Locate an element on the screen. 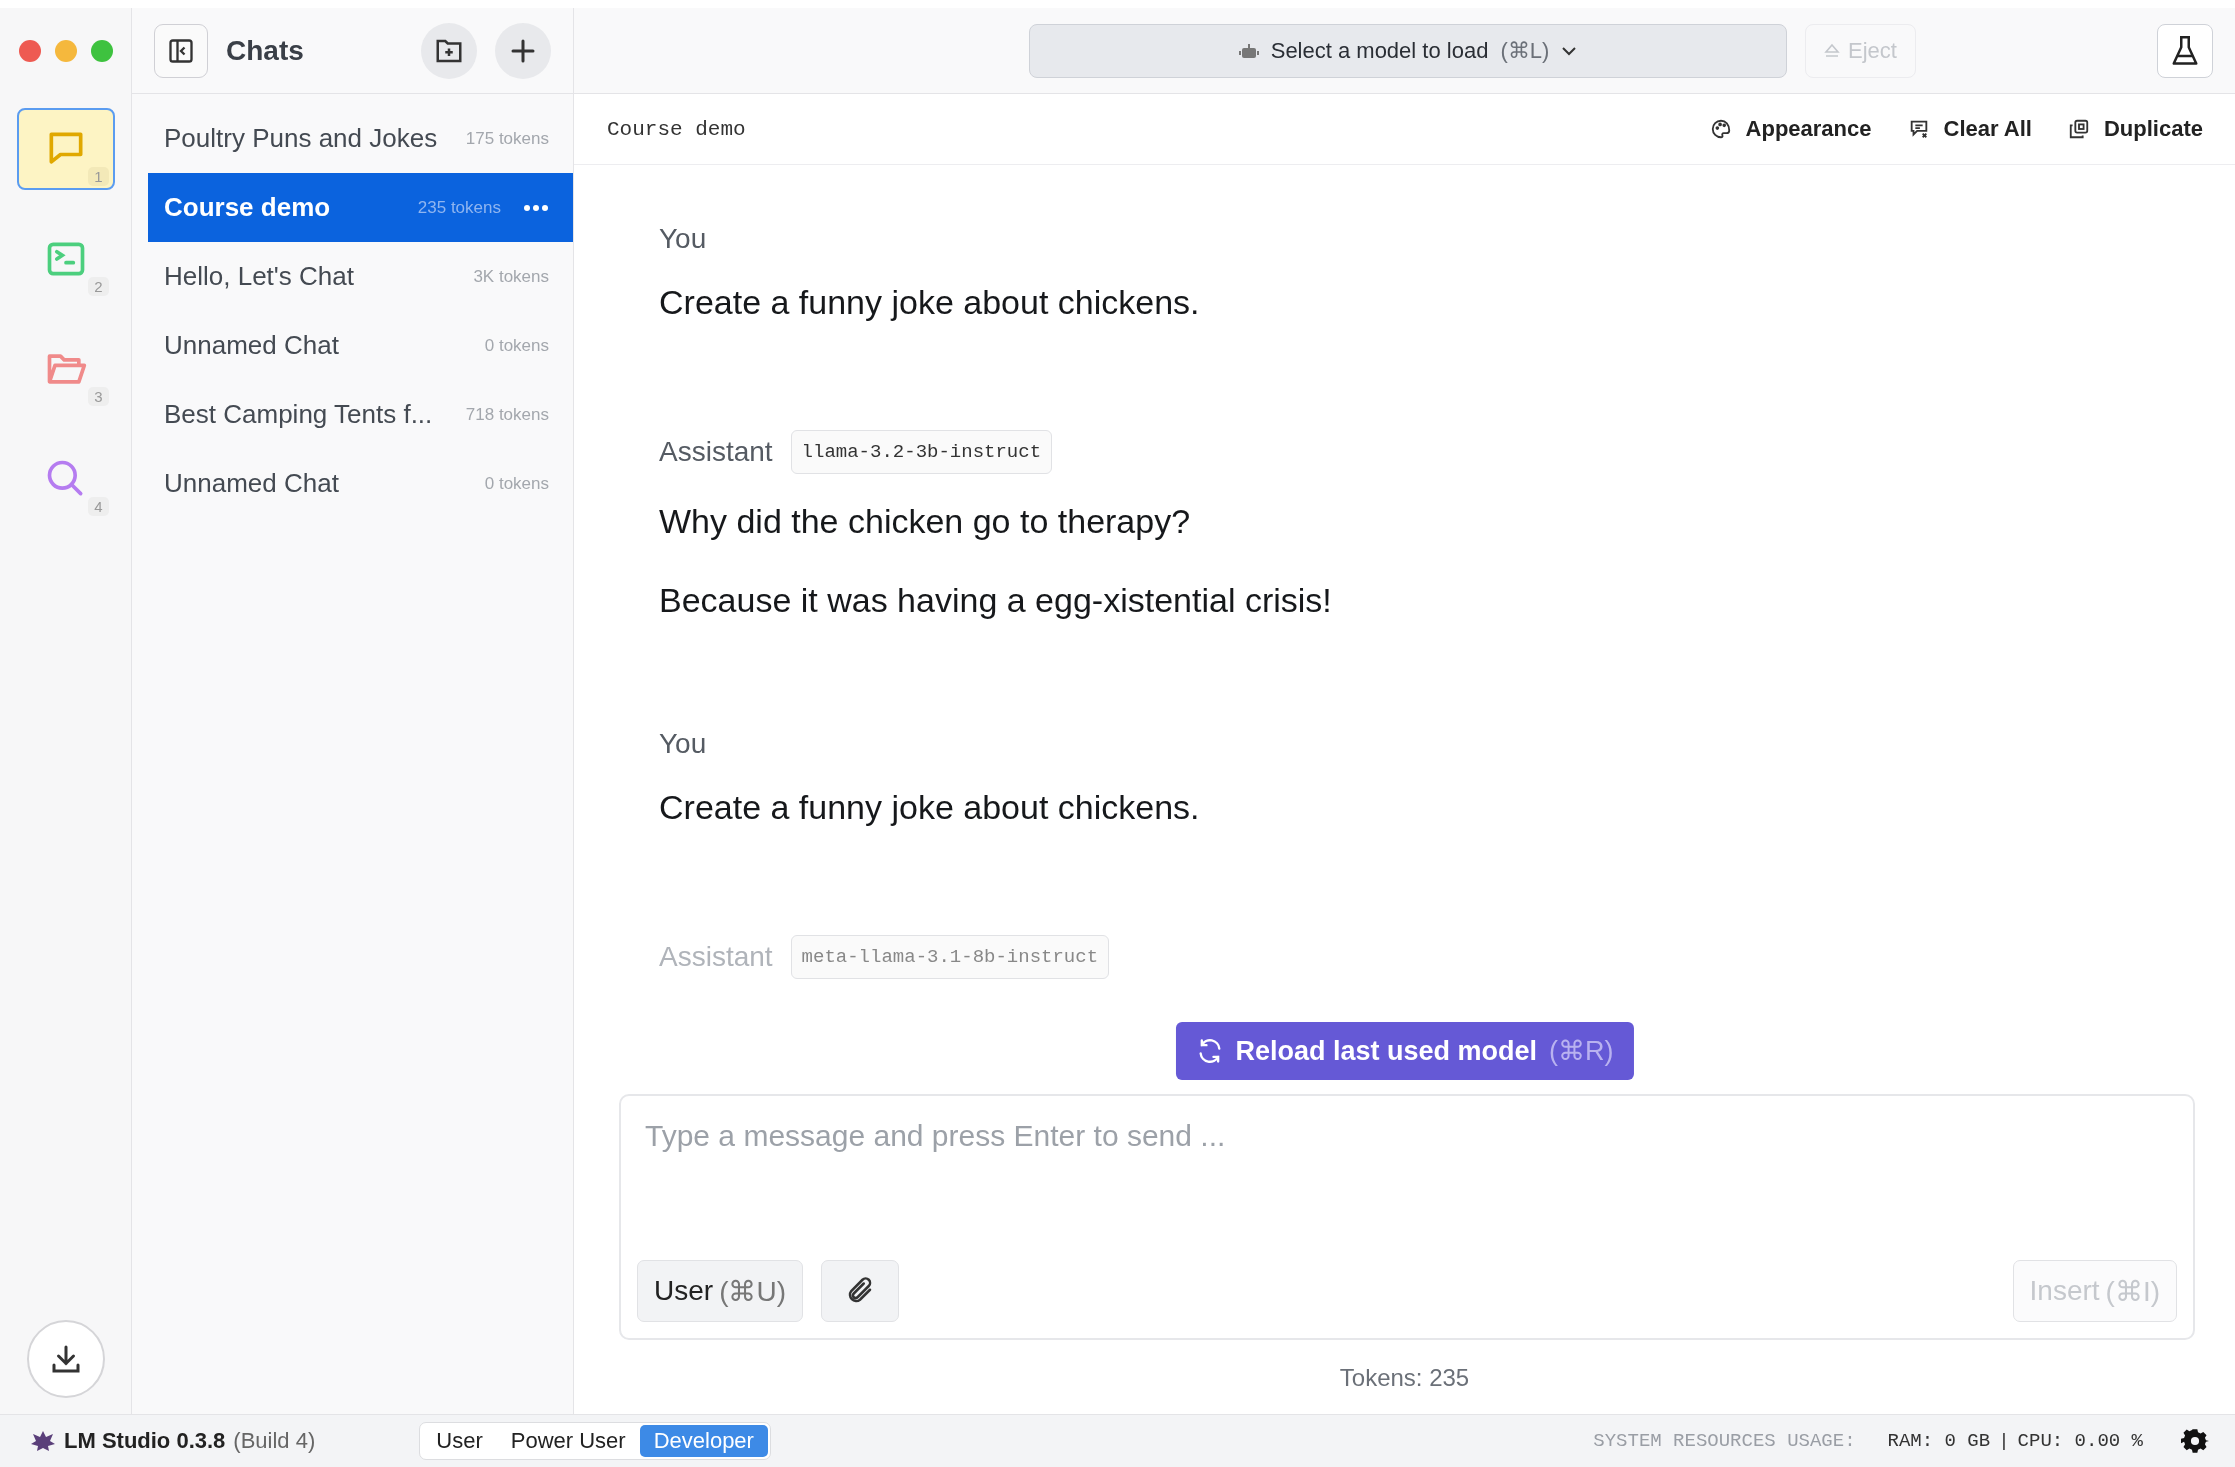  chat-list-item: Best Camping Tents f... 718 tokens is located at coordinates (360, 414).